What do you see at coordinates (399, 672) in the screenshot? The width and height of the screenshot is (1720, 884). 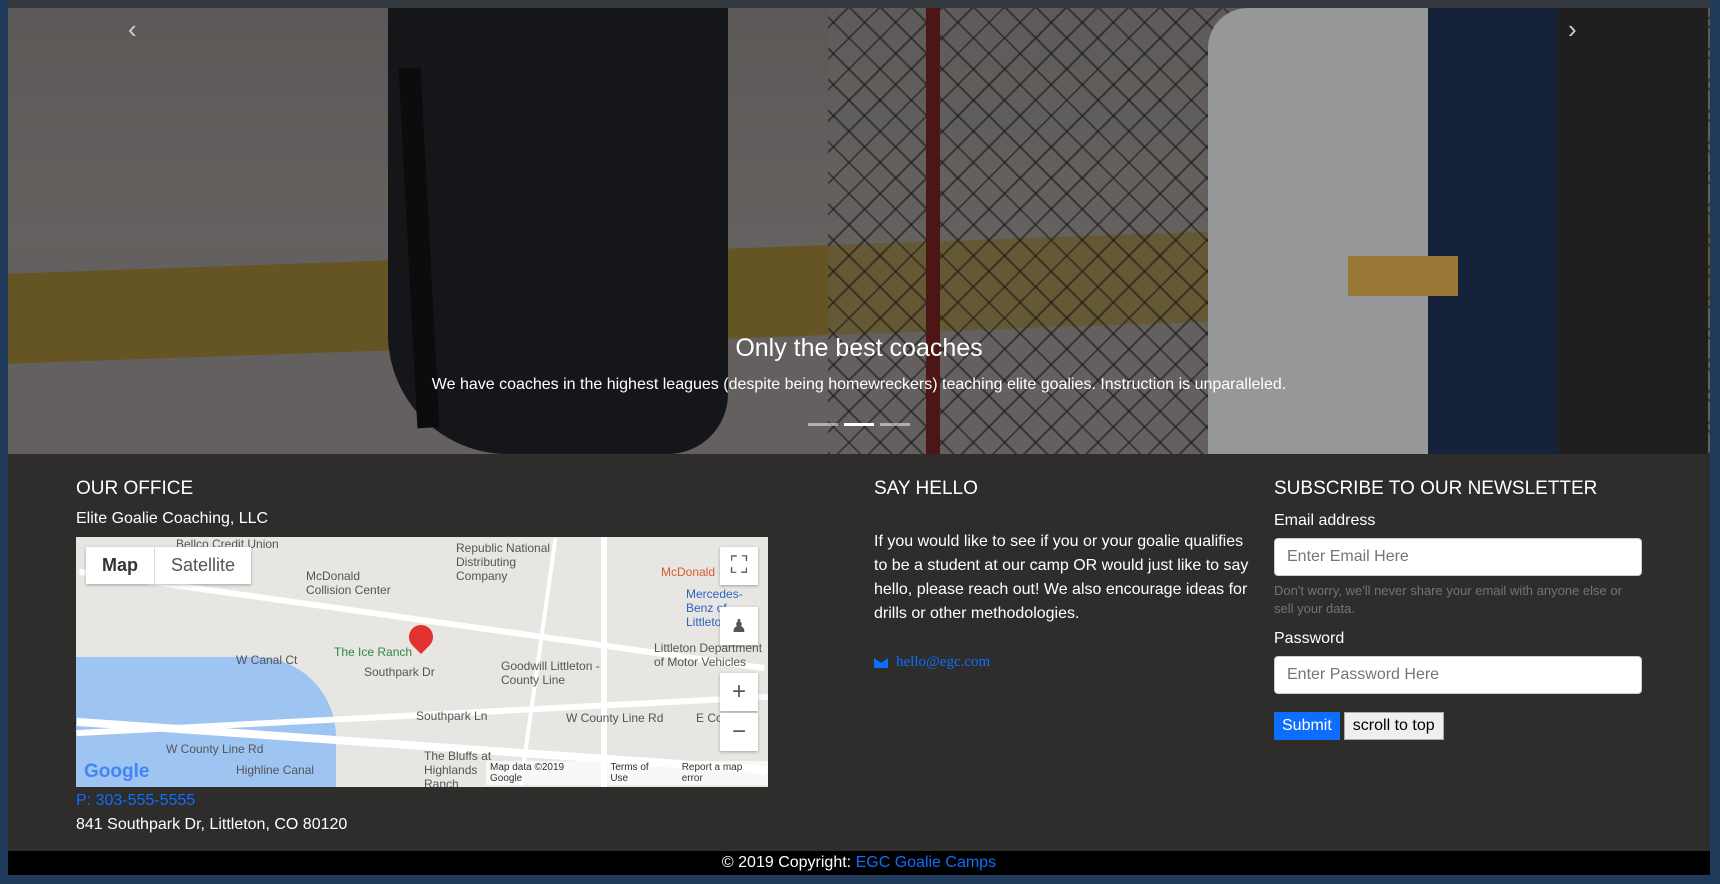 I see `map-label: Southpark Dr` at bounding box center [399, 672].